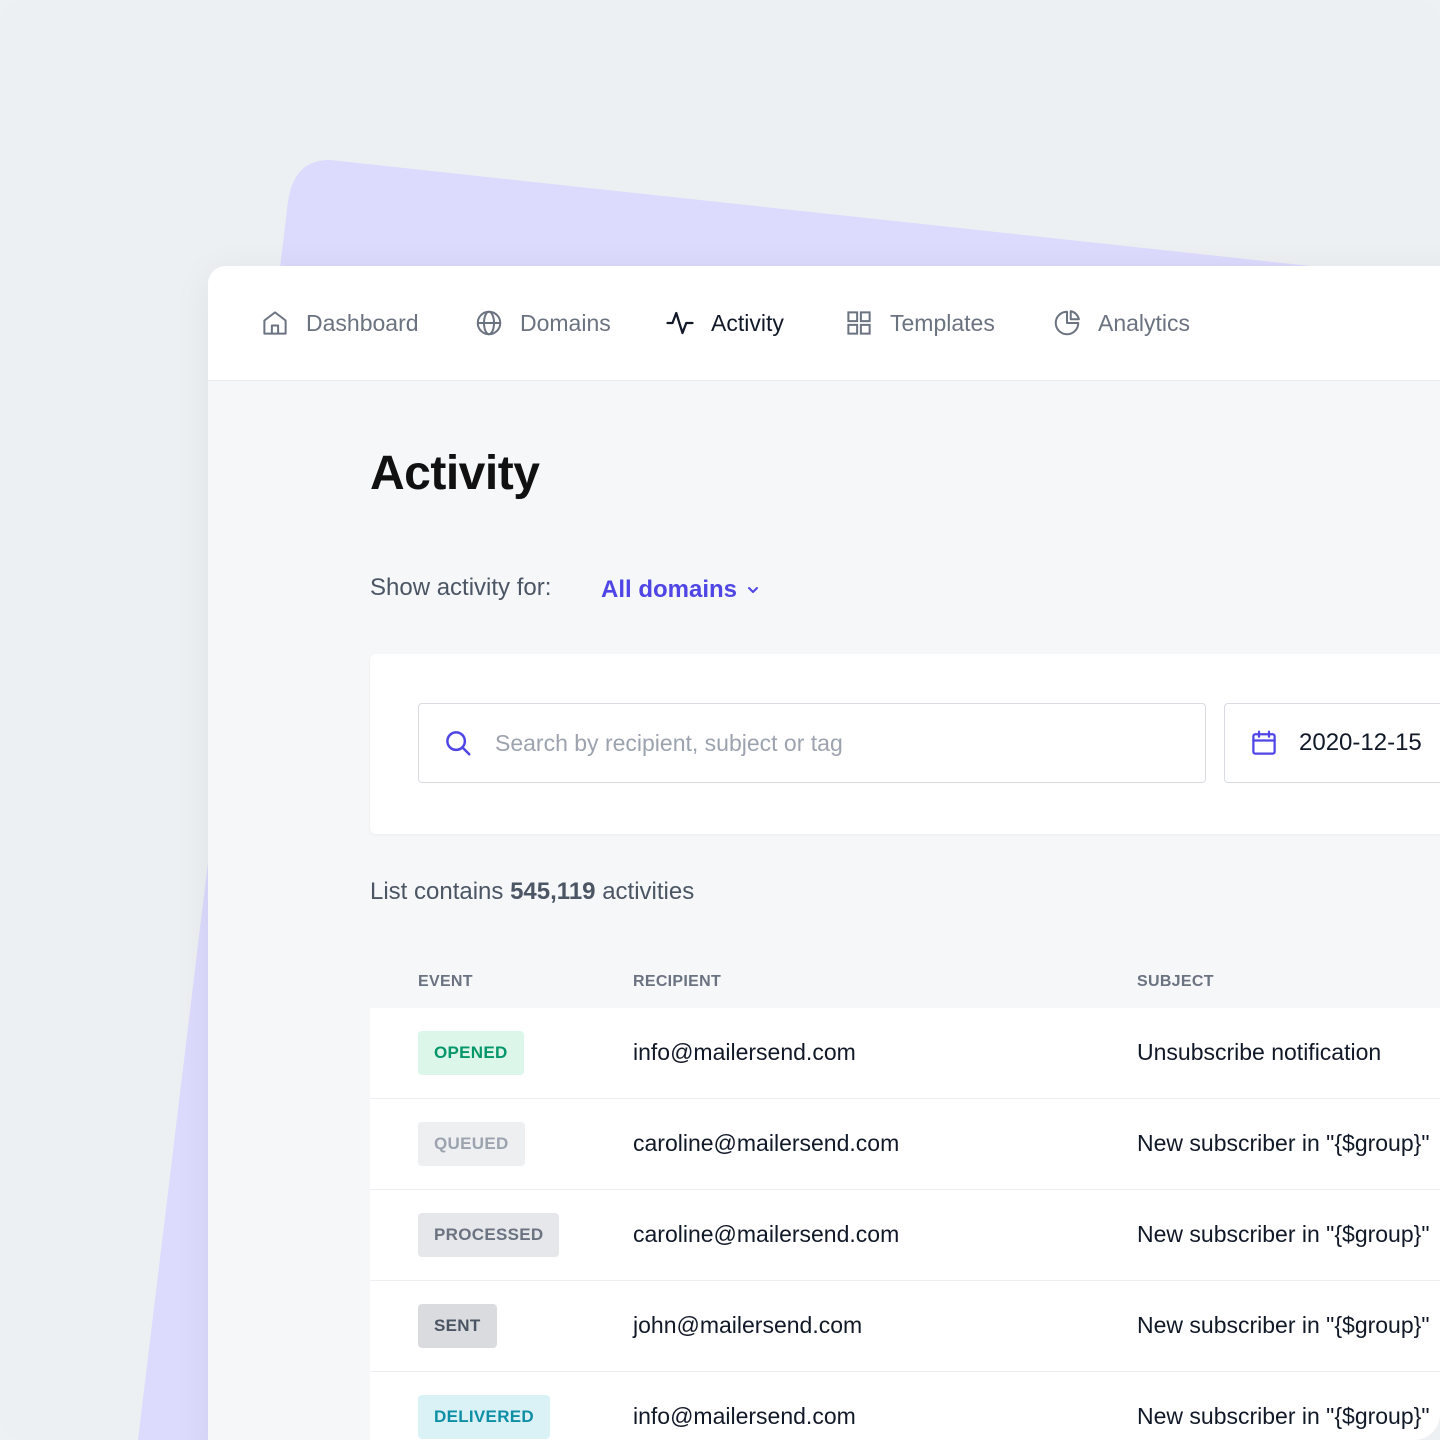  I want to click on search-icon, so click(458, 743).